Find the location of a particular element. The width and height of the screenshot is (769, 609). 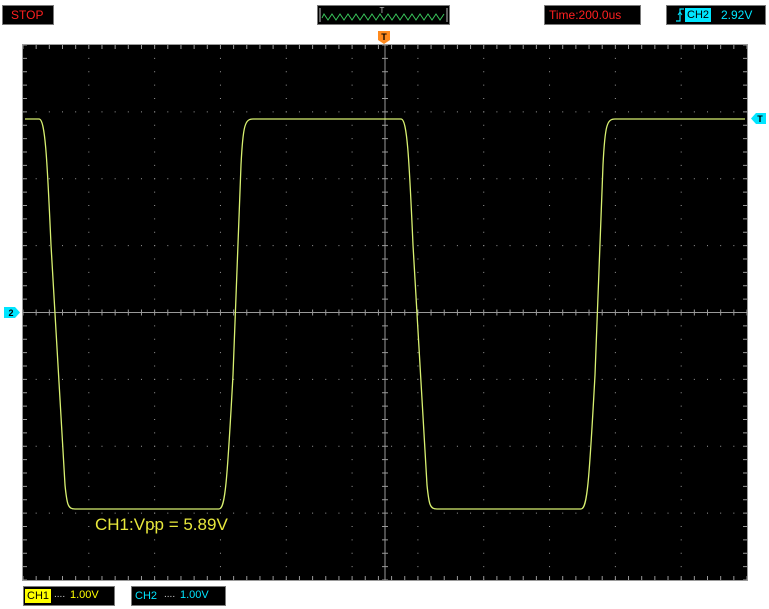

timebase-display: Time:200.0us is located at coordinates (592, 15).